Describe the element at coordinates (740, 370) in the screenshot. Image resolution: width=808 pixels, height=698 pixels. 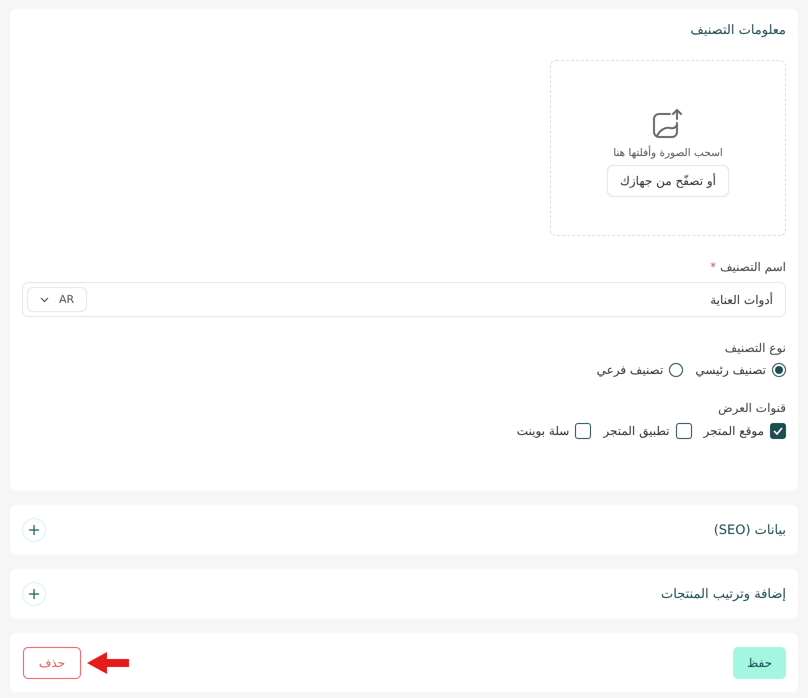
I see `radio-option: تصنيف رئيسي` at that location.